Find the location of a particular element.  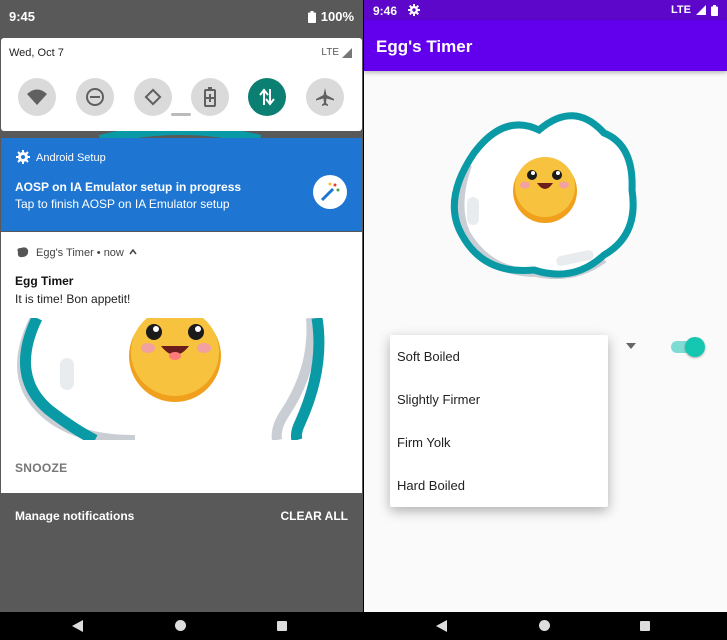

snooze-button: SNOOZE is located at coordinates (41, 468).